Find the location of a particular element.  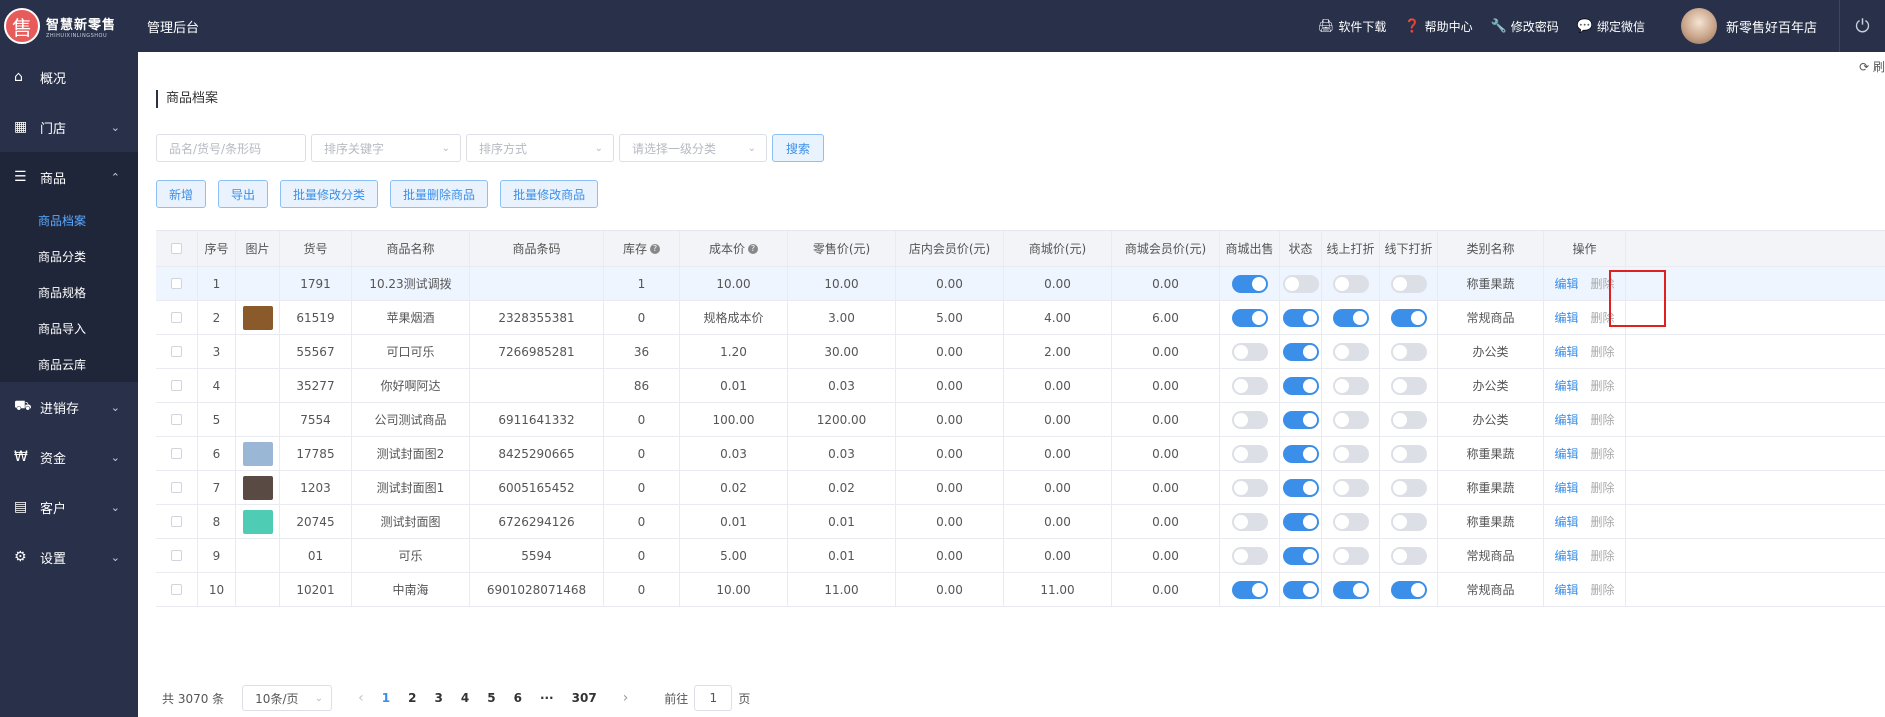

sidebar-item-0: ⌂ 概况 is located at coordinates (69, 77).